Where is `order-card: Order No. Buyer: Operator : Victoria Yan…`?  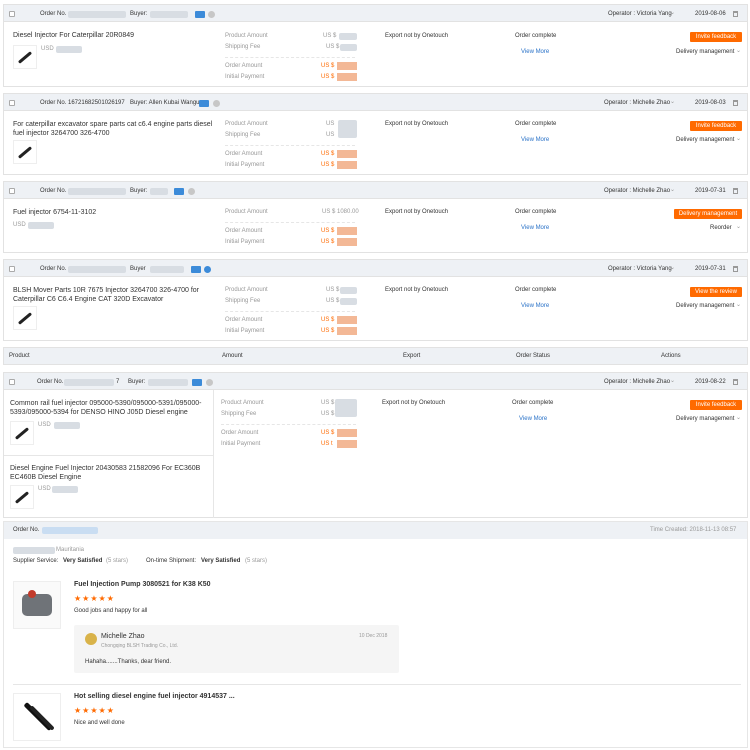 order-card: Order No. Buyer: Operator : Victoria Yan… is located at coordinates (375, 45).